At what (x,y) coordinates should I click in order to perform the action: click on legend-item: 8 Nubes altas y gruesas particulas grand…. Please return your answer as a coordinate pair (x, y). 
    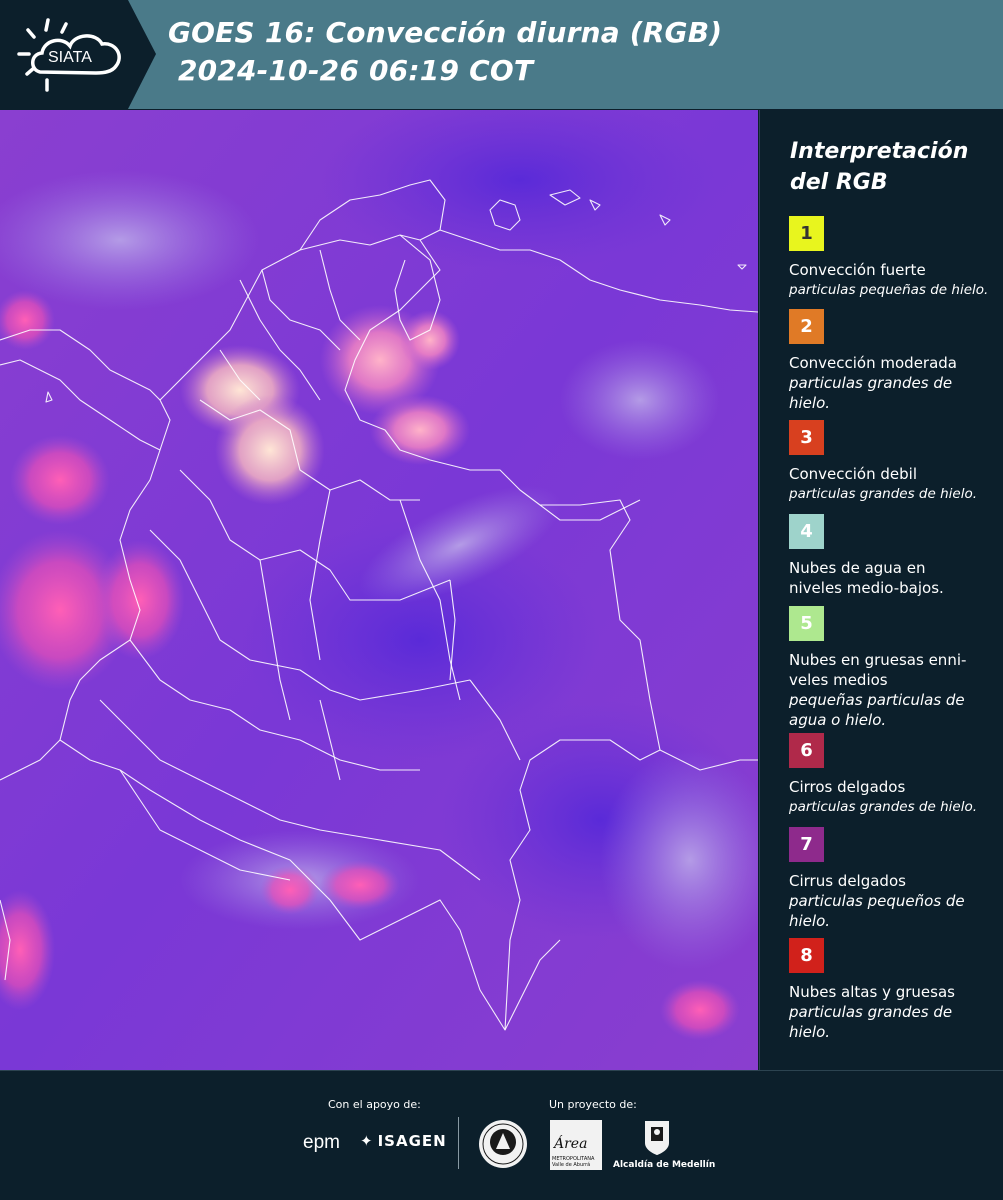
    Looking at the image, I should click on (891, 990).